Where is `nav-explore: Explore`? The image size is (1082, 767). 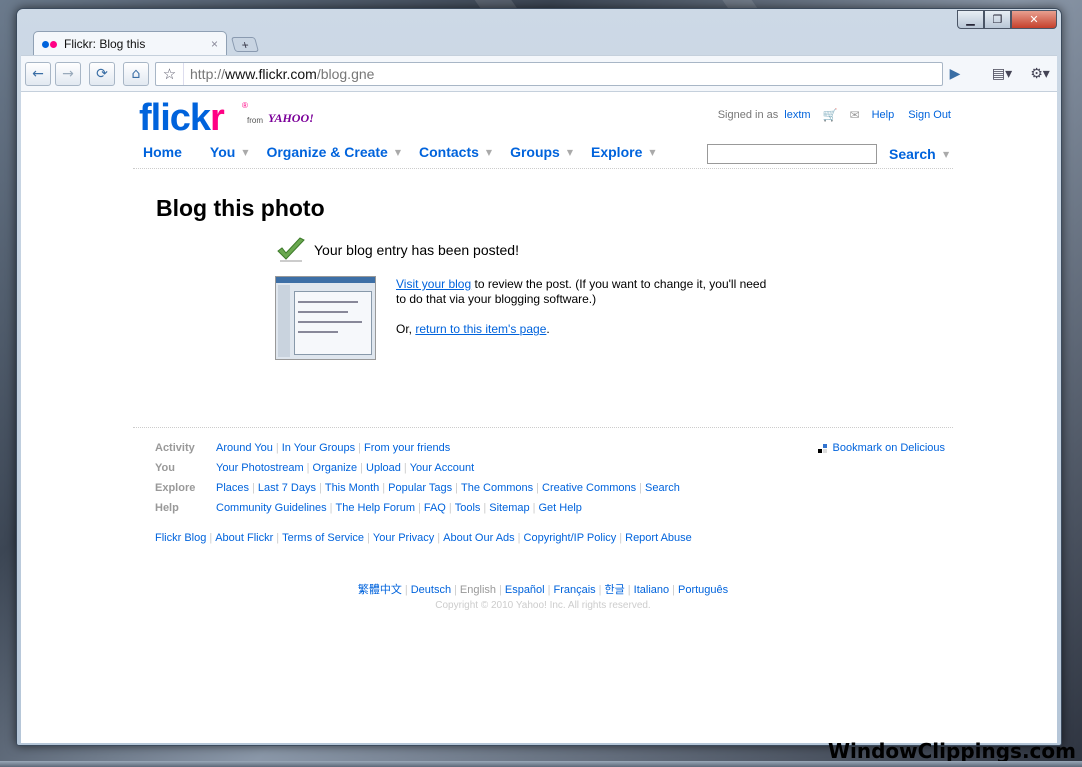 nav-explore: Explore is located at coordinates (616, 152).